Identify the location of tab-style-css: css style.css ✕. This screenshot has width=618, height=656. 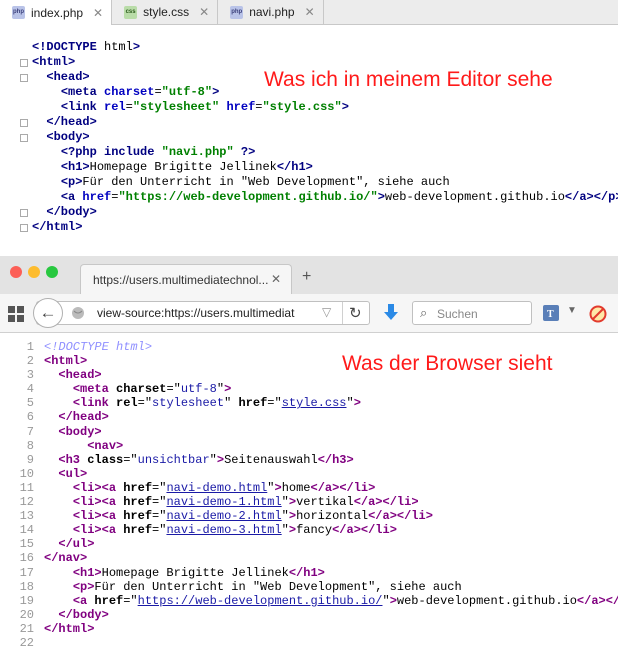
(165, 12).